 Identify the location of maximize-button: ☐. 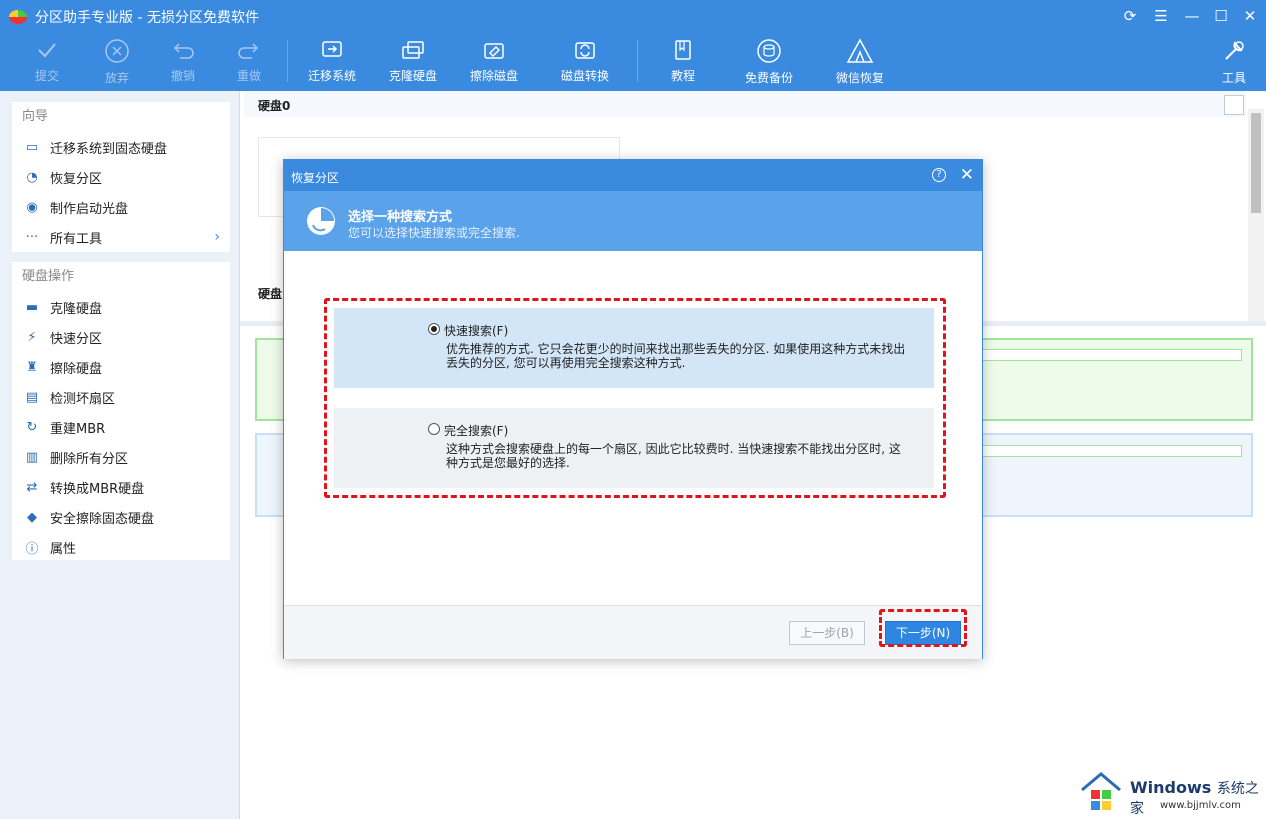
(1221, 16).